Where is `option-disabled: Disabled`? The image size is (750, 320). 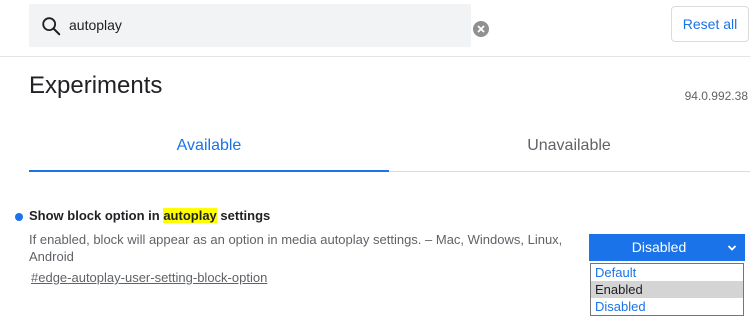
option-disabled: Disabled is located at coordinates (667, 306).